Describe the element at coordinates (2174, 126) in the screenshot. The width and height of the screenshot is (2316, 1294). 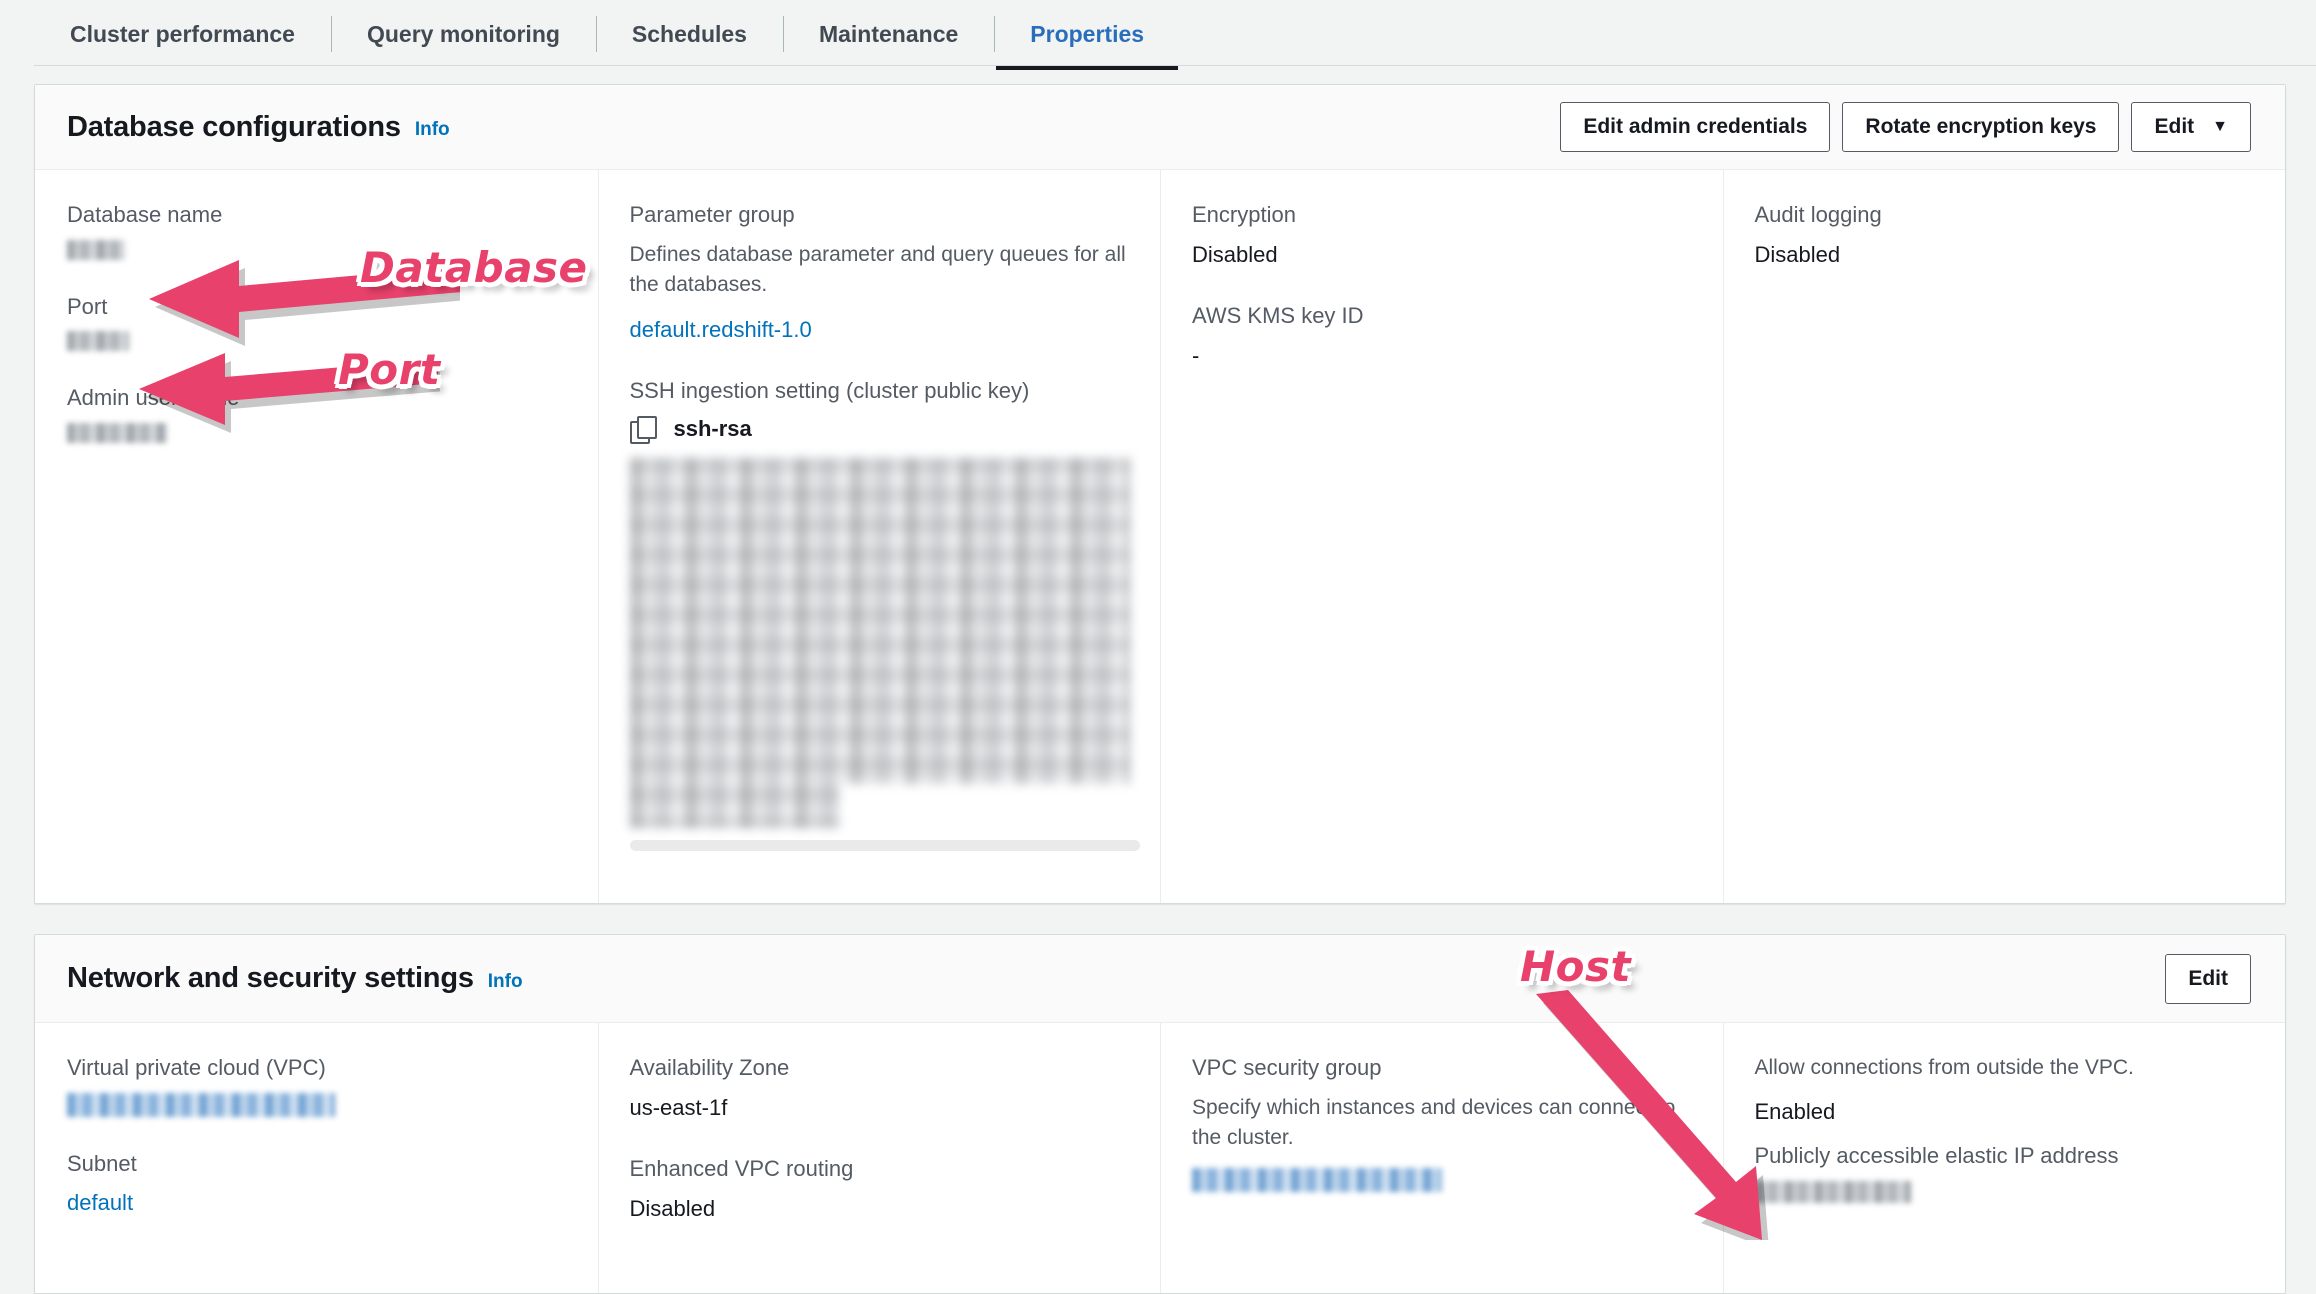
I see `edit-dropdown-label: Edit` at that location.